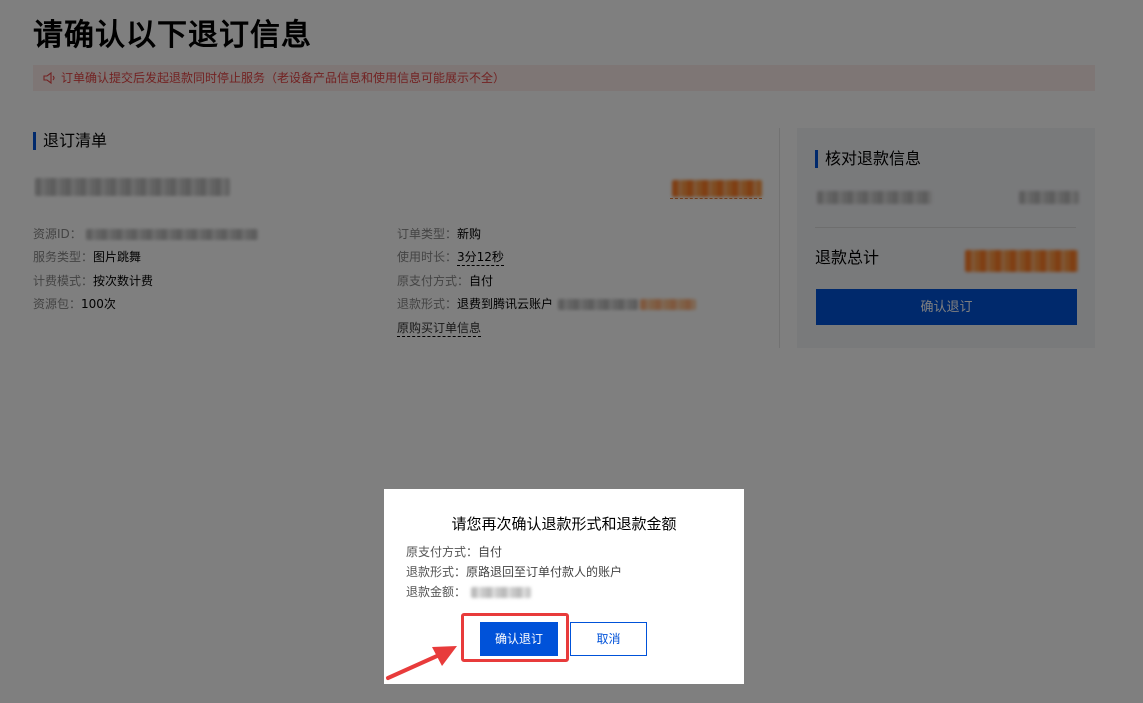 This screenshot has height=703, width=1143. What do you see at coordinates (442, 552) in the screenshot?
I see `dialog-pay-method-label: 原支付方式：` at bounding box center [442, 552].